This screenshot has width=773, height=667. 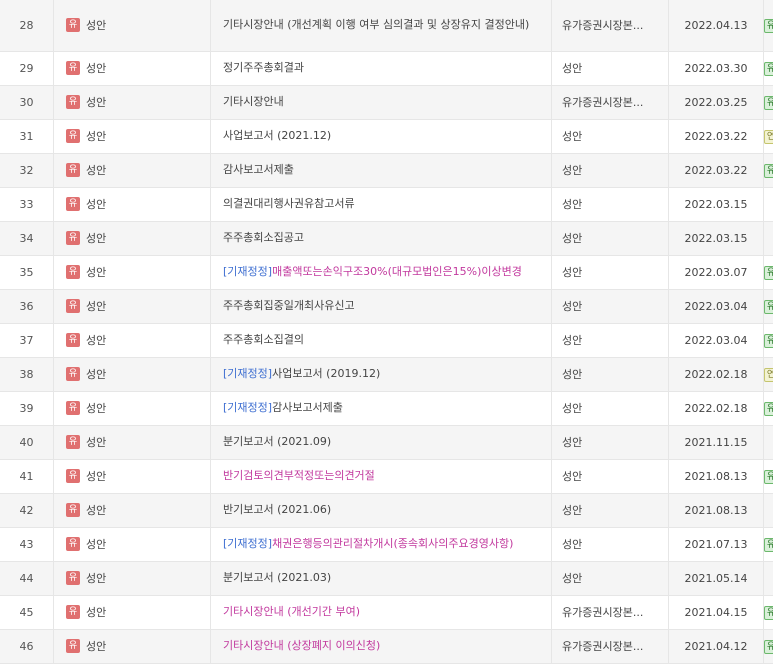 I want to click on report-title: 기타시장안내 (상장폐지 이의신청), so click(x=302, y=645).